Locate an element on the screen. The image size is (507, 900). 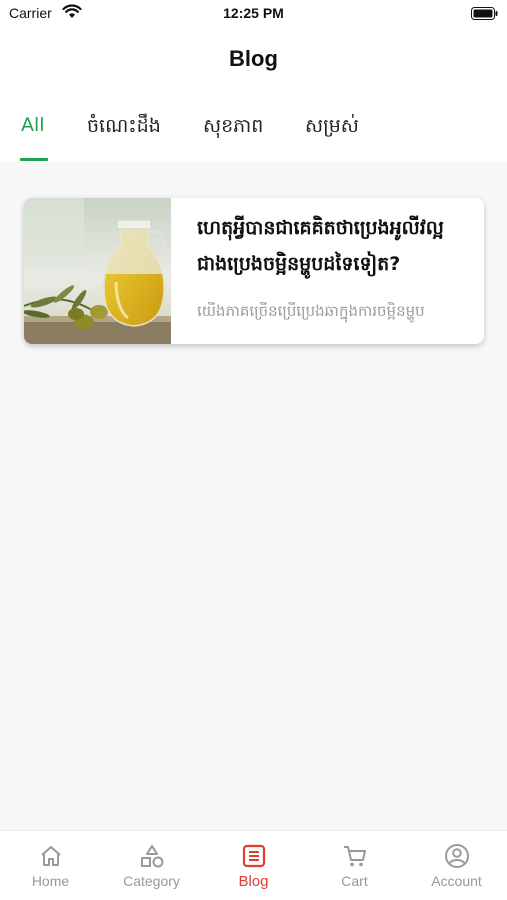
clock: 12:25 PM is located at coordinates (253, 13).